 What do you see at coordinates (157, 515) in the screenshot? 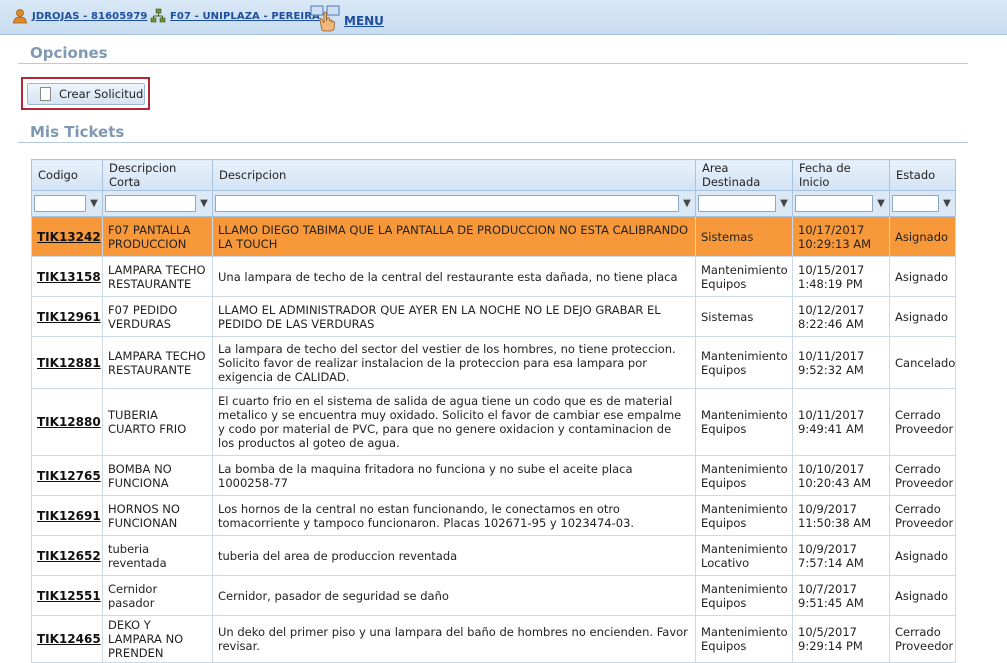
I see `short-description-cell: HORNOS NO FUNCIONAN` at bounding box center [157, 515].